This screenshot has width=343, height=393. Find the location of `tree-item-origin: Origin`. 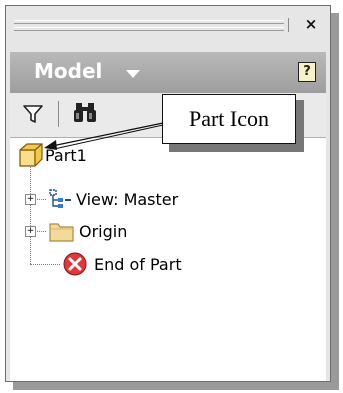

tree-item-origin: Origin is located at coordinates (87, 231).